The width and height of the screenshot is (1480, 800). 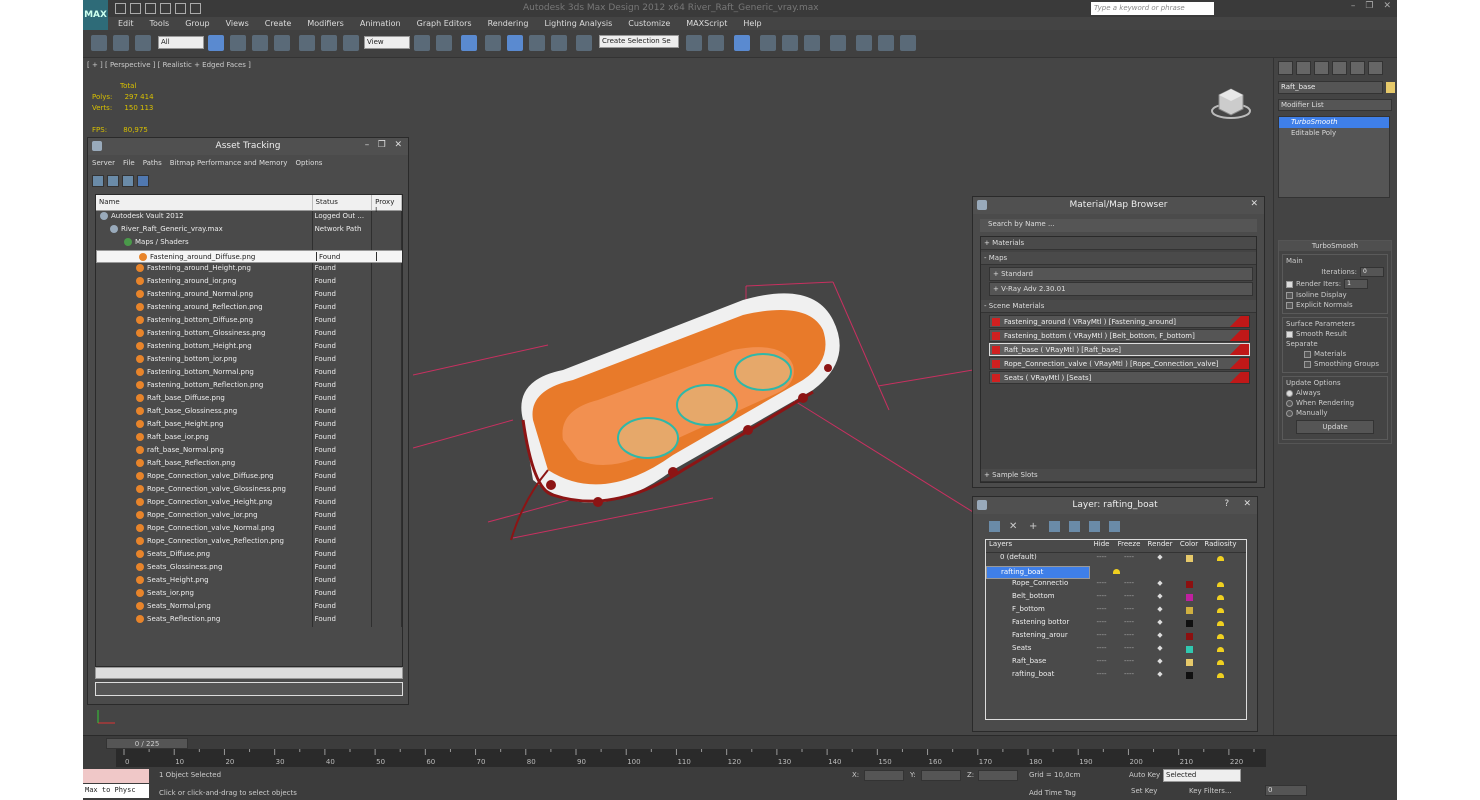 What do you see at coordinates (249, 386) in the screenshot?
I see `table-row: Fastening_bottom_Reflection.png Found` at bounding box center [249, 386].